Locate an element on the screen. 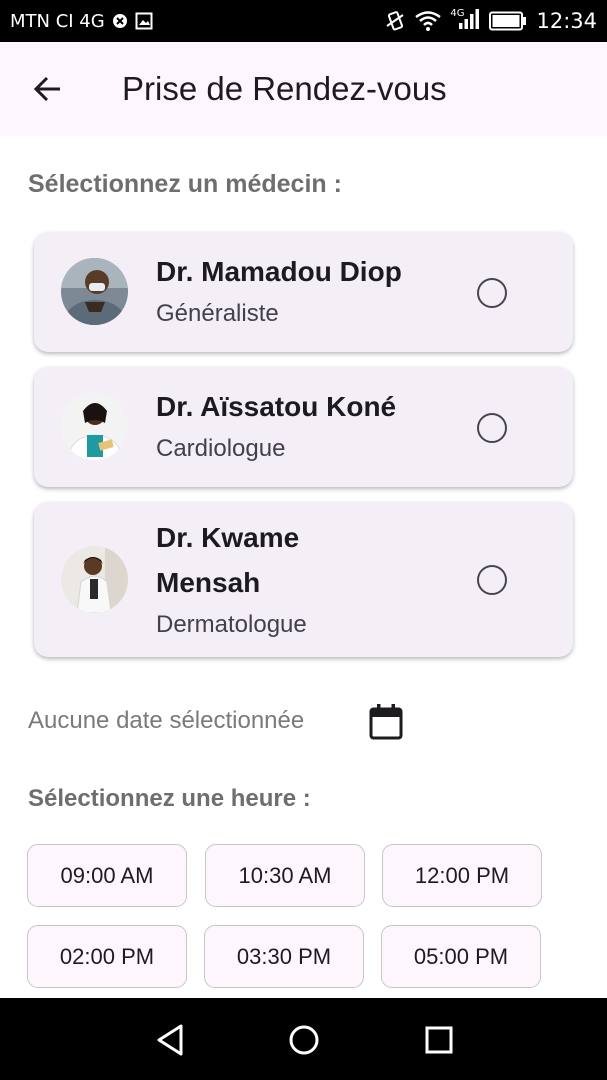  vibrate-icon is located at coordinates (395, 21).